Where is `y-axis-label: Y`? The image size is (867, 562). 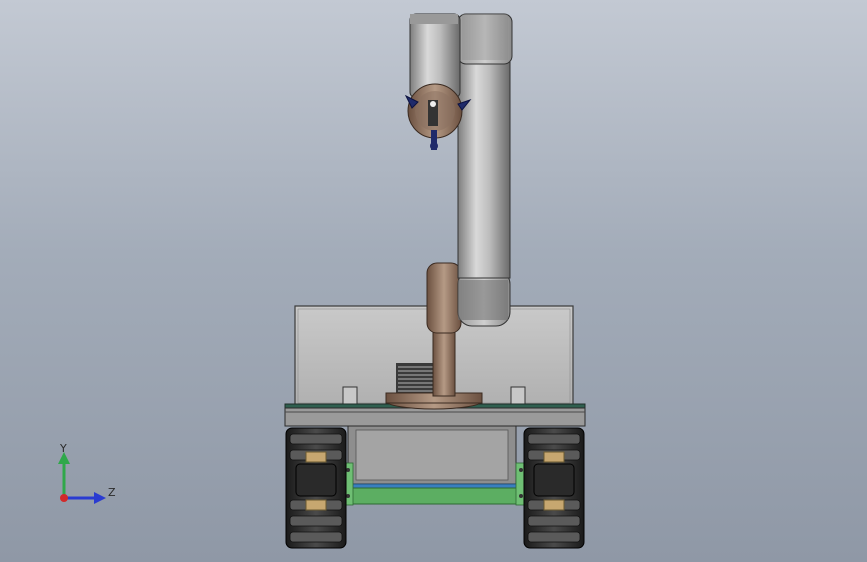 y-axis-label: Y is located at coordinates (63, 448).